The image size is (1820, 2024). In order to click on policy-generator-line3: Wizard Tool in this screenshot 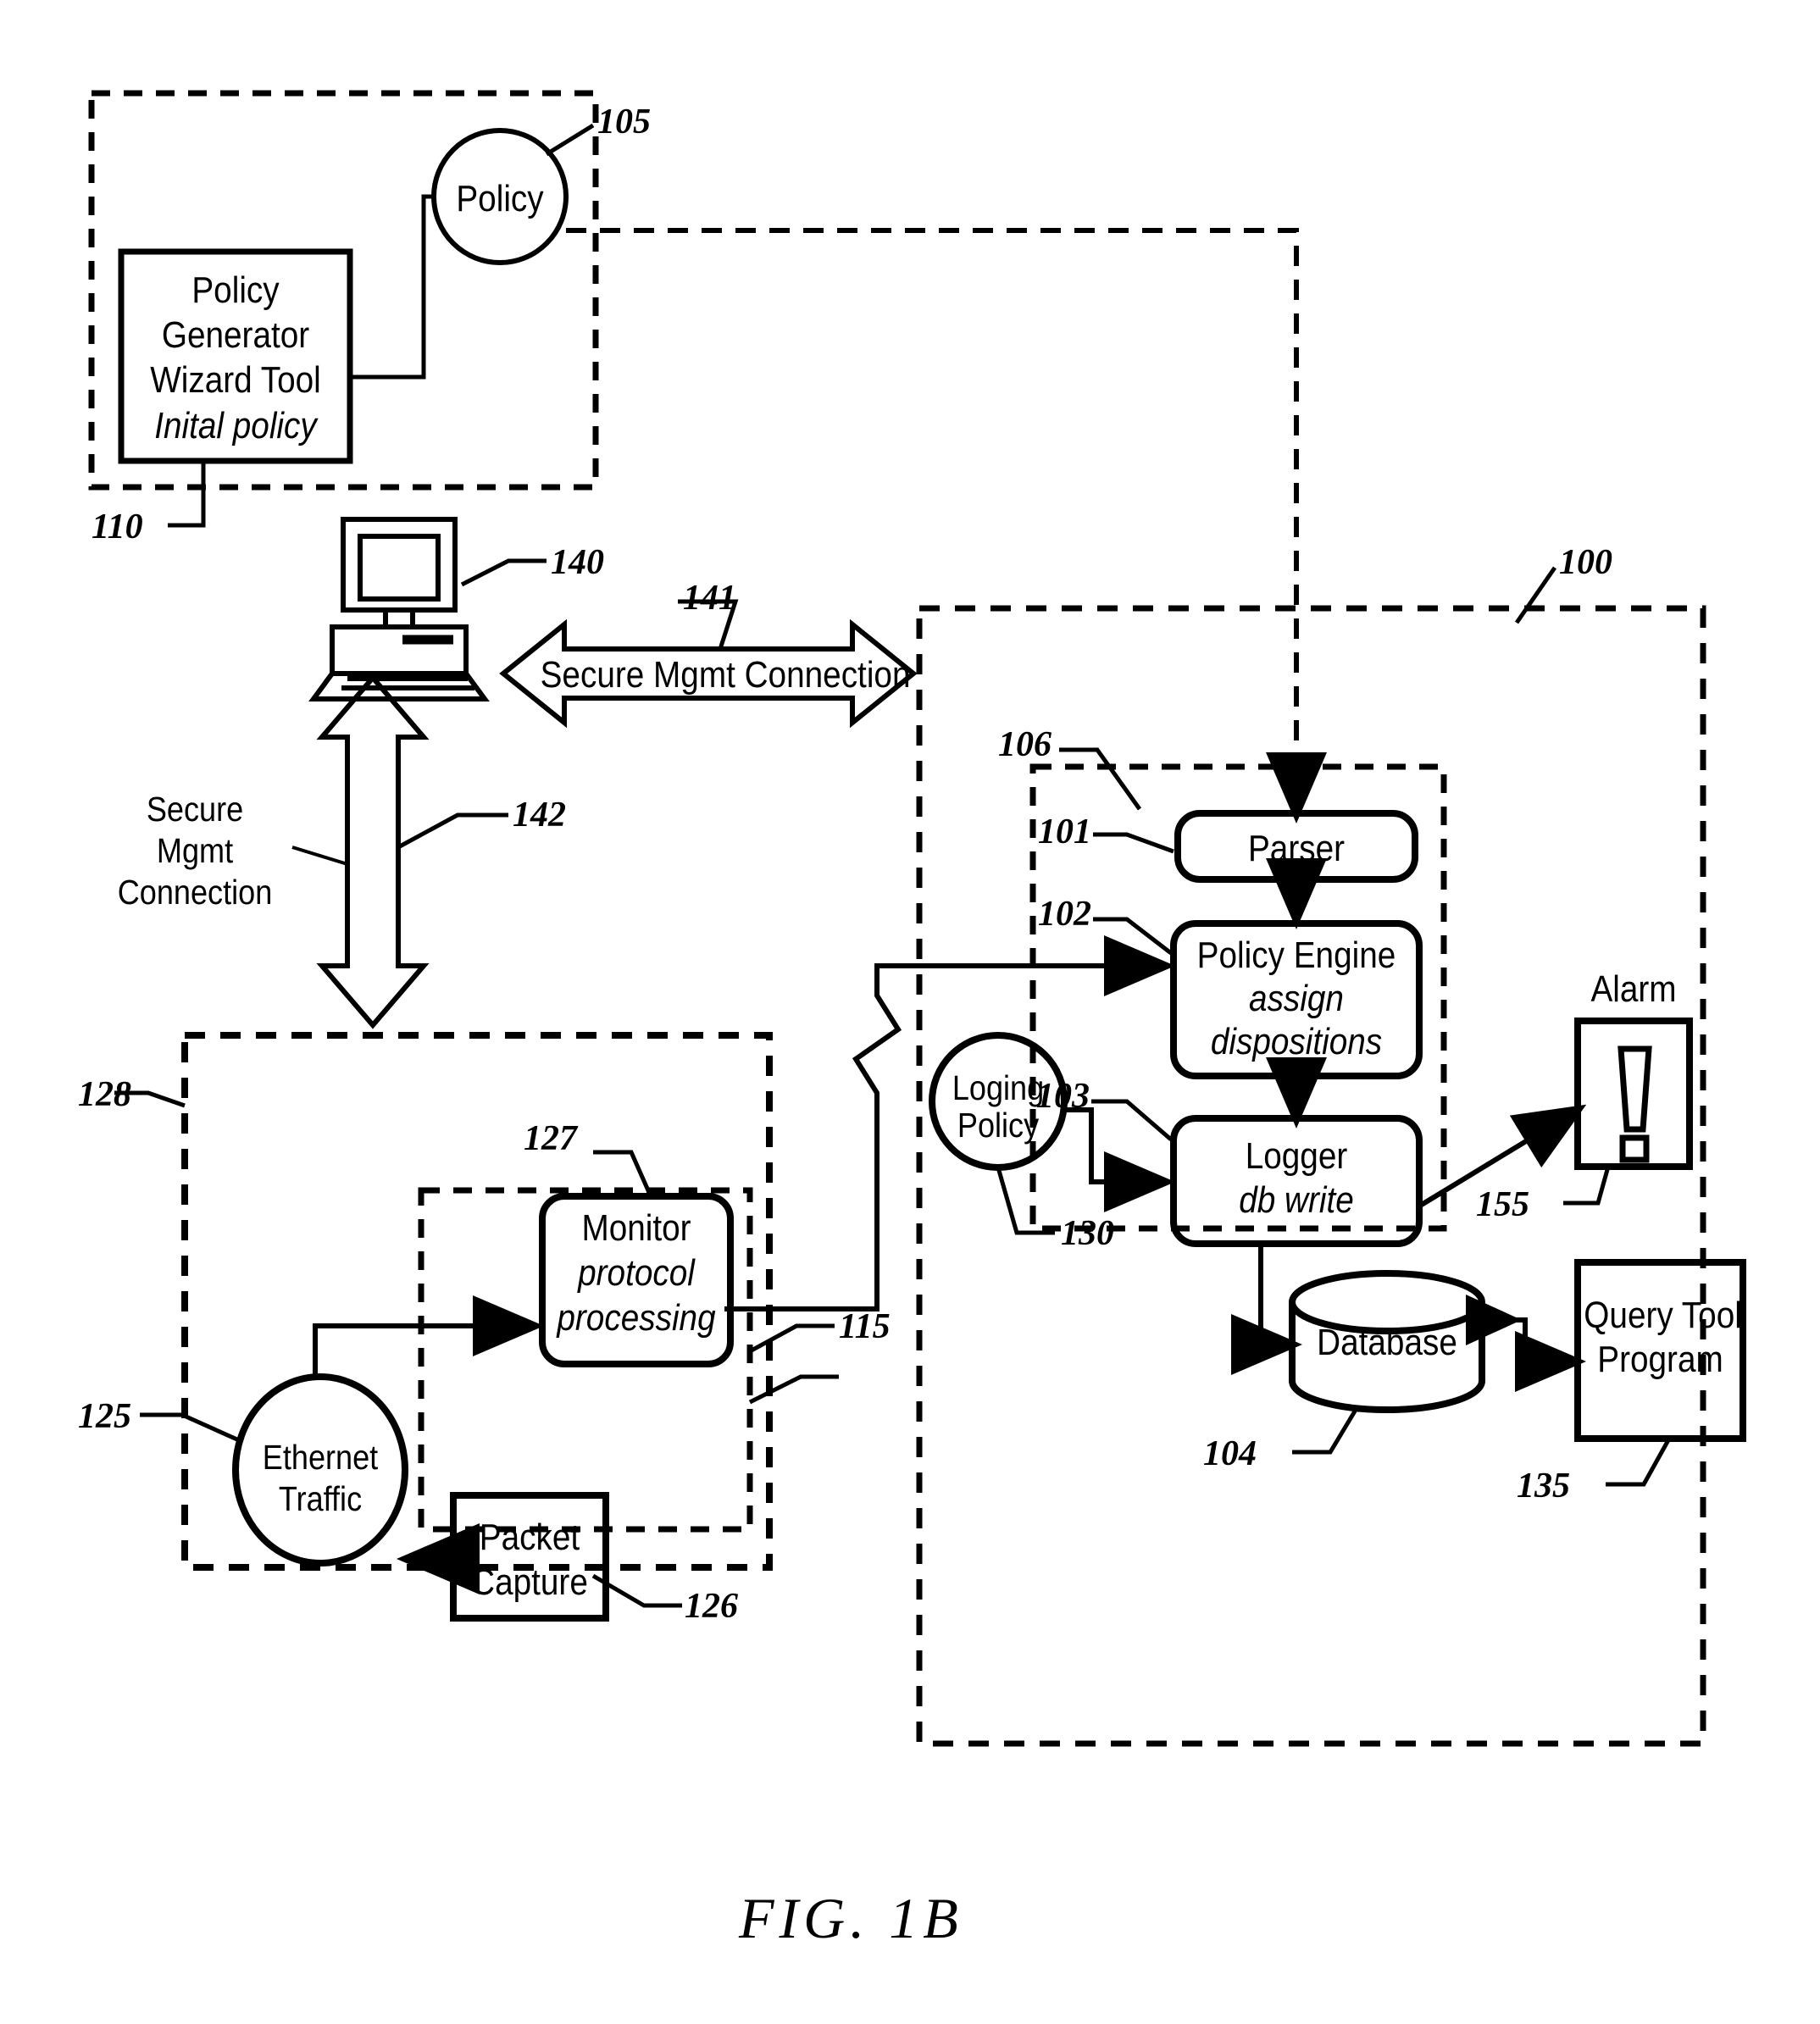, I will do `click(235, 380)`.